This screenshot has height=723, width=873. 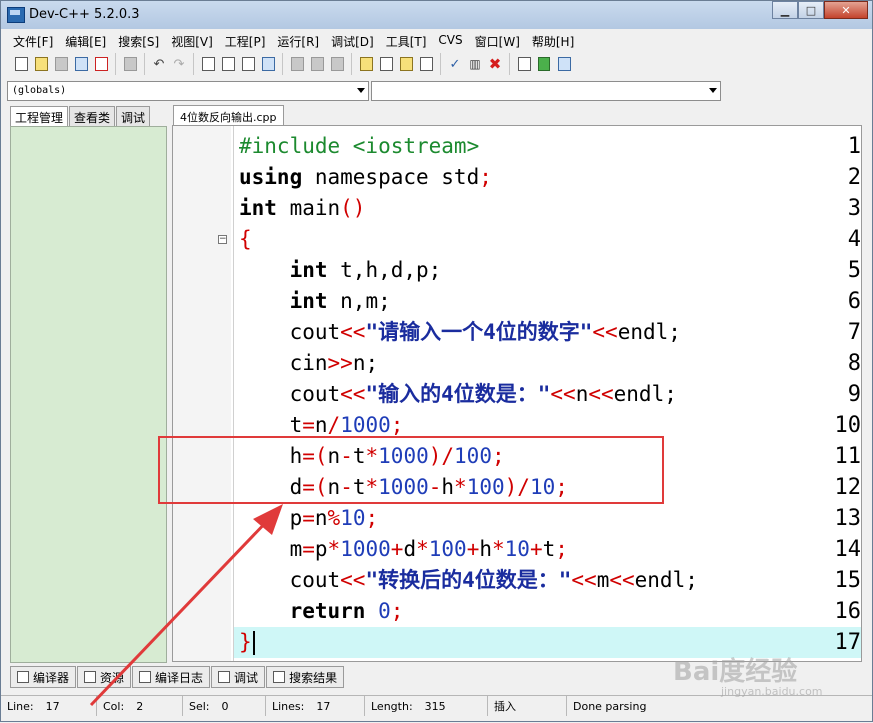 What do you see at coordinates (564, 64) in the screenshot?
I see `remove-file-icon` at bounding box center [564, 64].